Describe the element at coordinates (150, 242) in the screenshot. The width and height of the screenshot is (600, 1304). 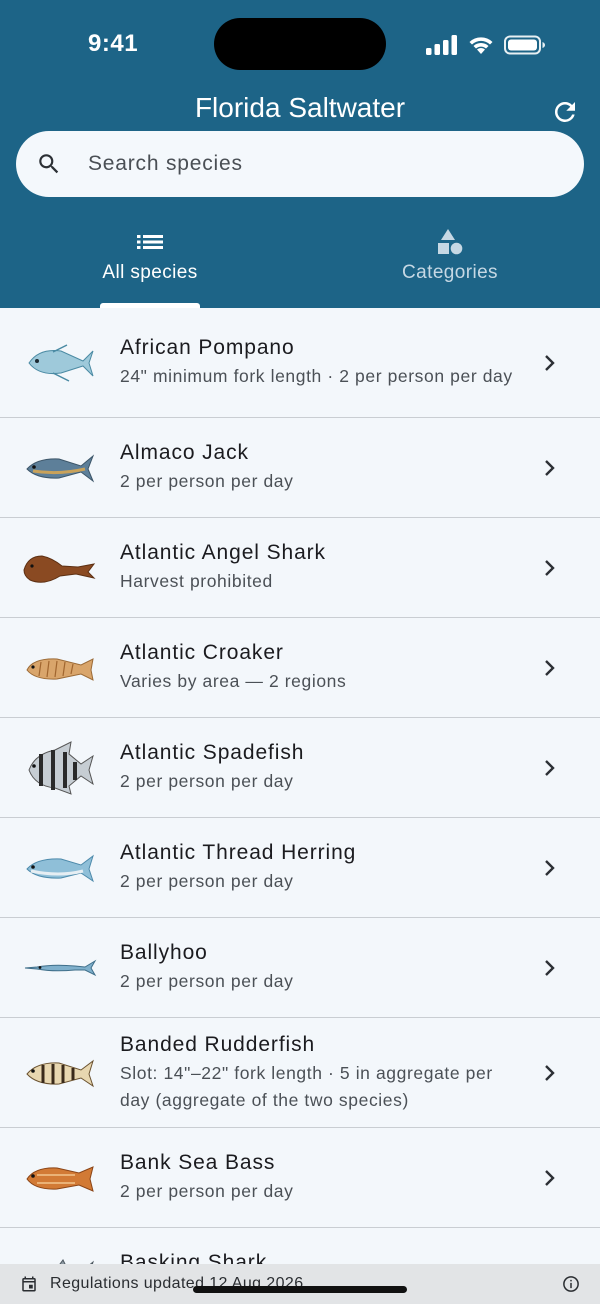
I see `list-icon` at that location.